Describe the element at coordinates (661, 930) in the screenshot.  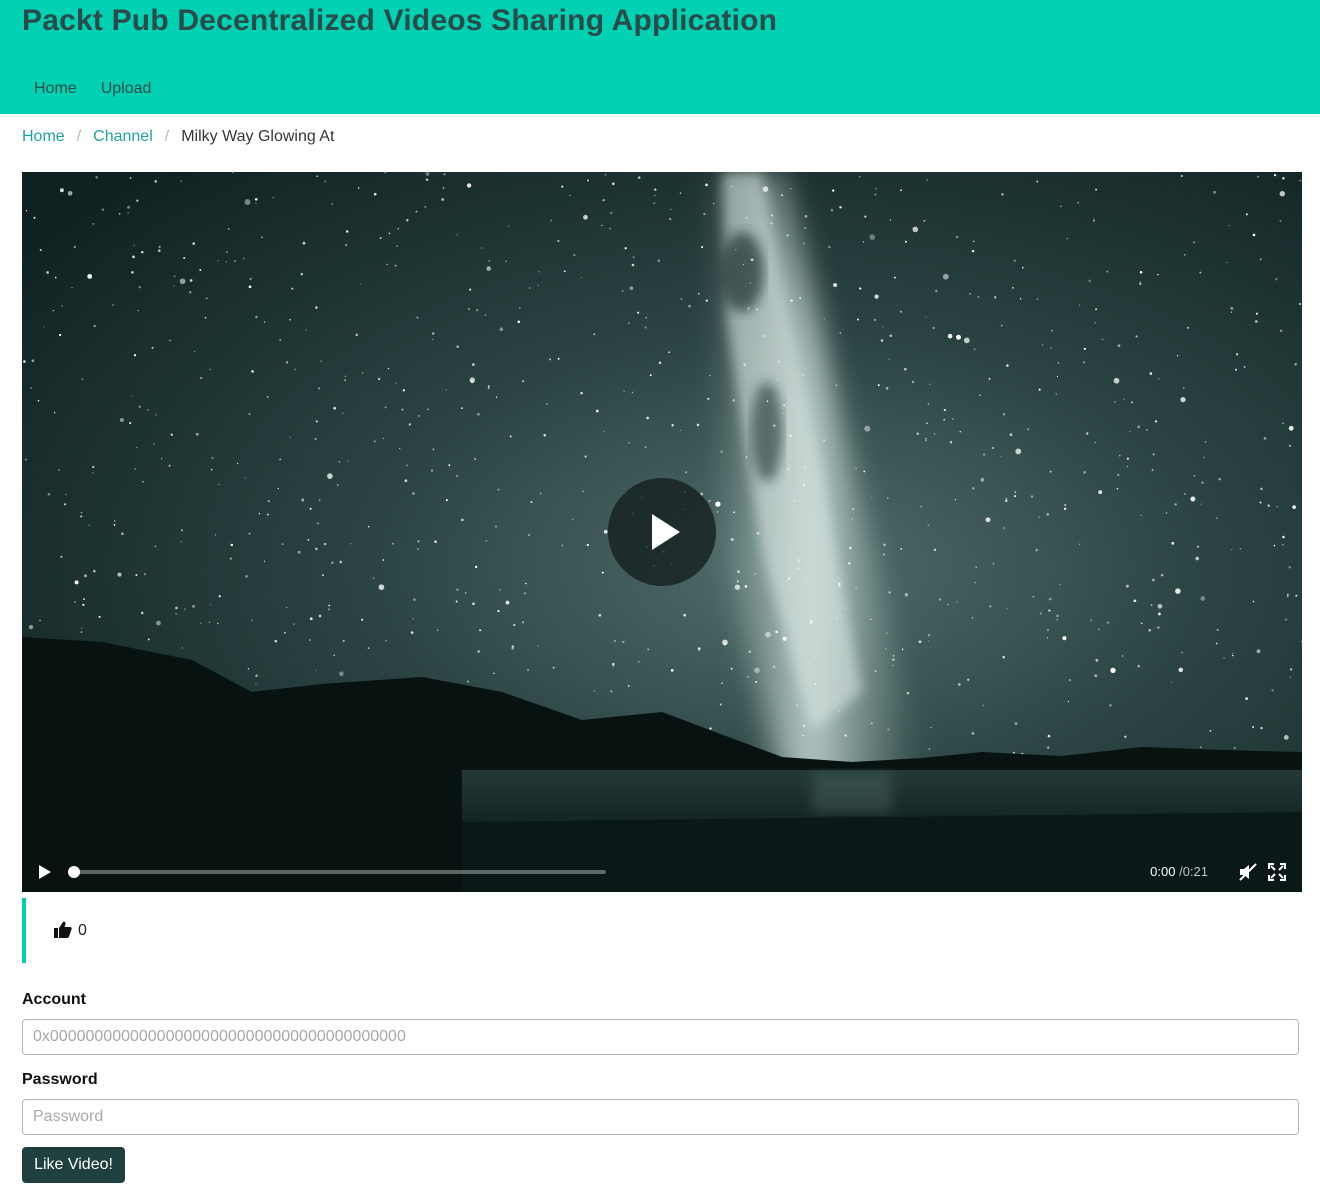
I see `likes-panel: 0` at that location.